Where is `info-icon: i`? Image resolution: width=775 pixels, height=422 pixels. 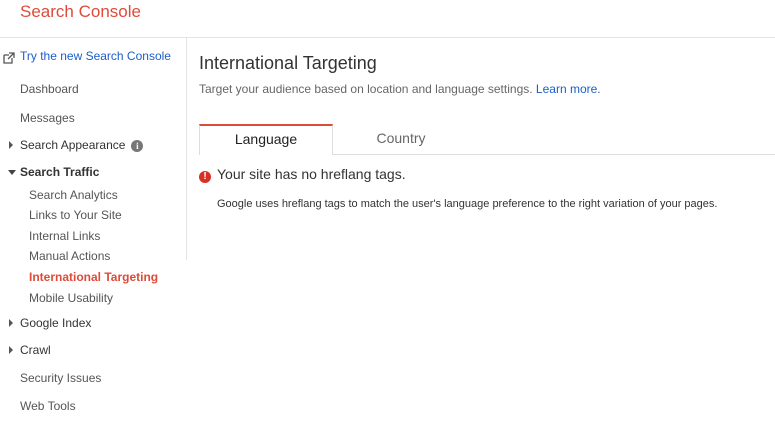
info-icon: i is located at coordinates (137, 146).